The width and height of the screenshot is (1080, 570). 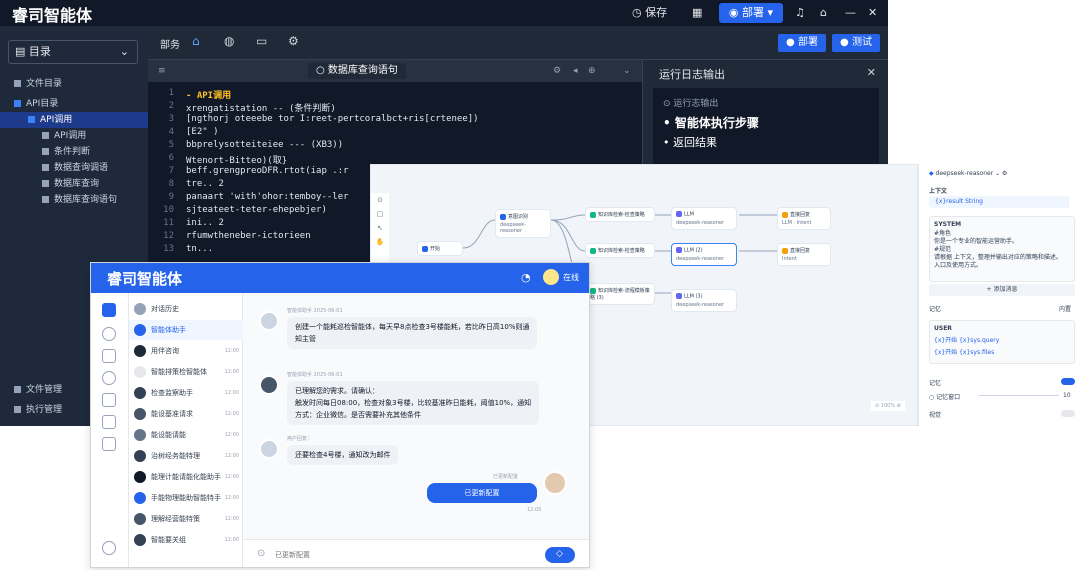 I want to click on directory-select: ▤ 目录 ⌄, so click(x=73, y=52).